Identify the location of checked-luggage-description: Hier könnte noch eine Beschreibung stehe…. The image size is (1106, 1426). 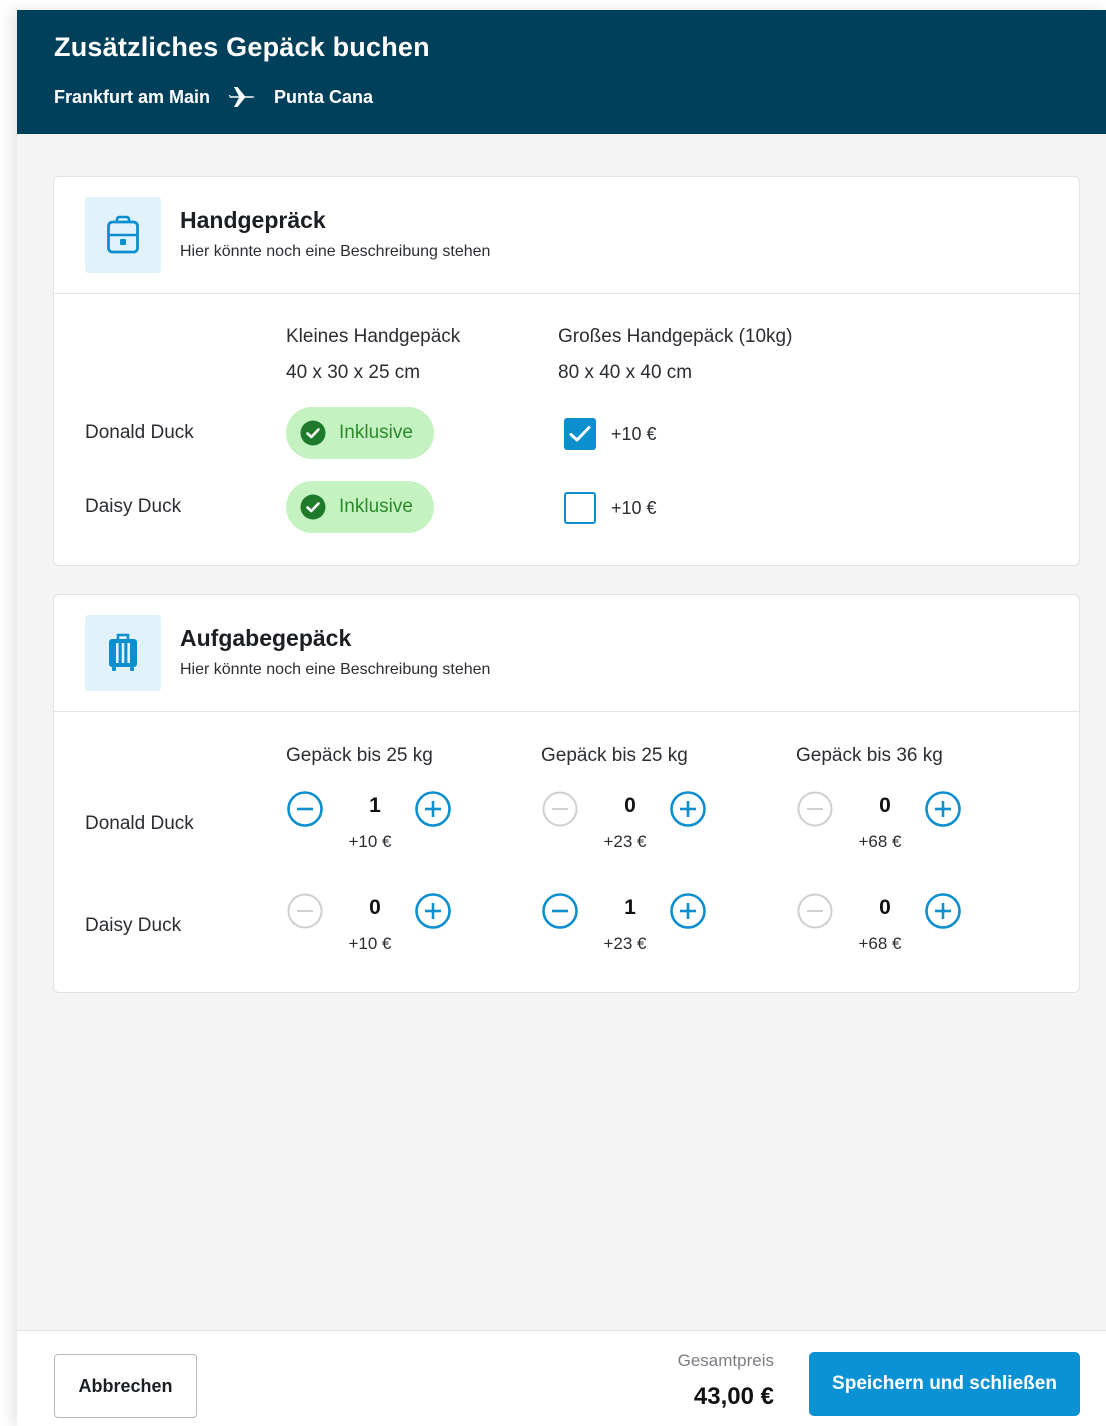
(335, 669).